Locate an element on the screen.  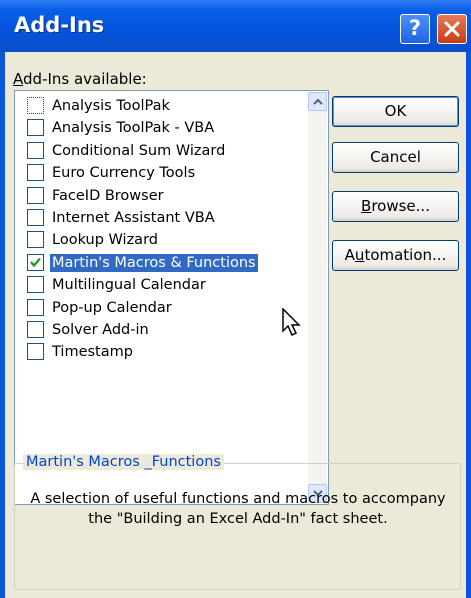
list-item: Conditional Sum Wizard is located at coordinates (160, 151).